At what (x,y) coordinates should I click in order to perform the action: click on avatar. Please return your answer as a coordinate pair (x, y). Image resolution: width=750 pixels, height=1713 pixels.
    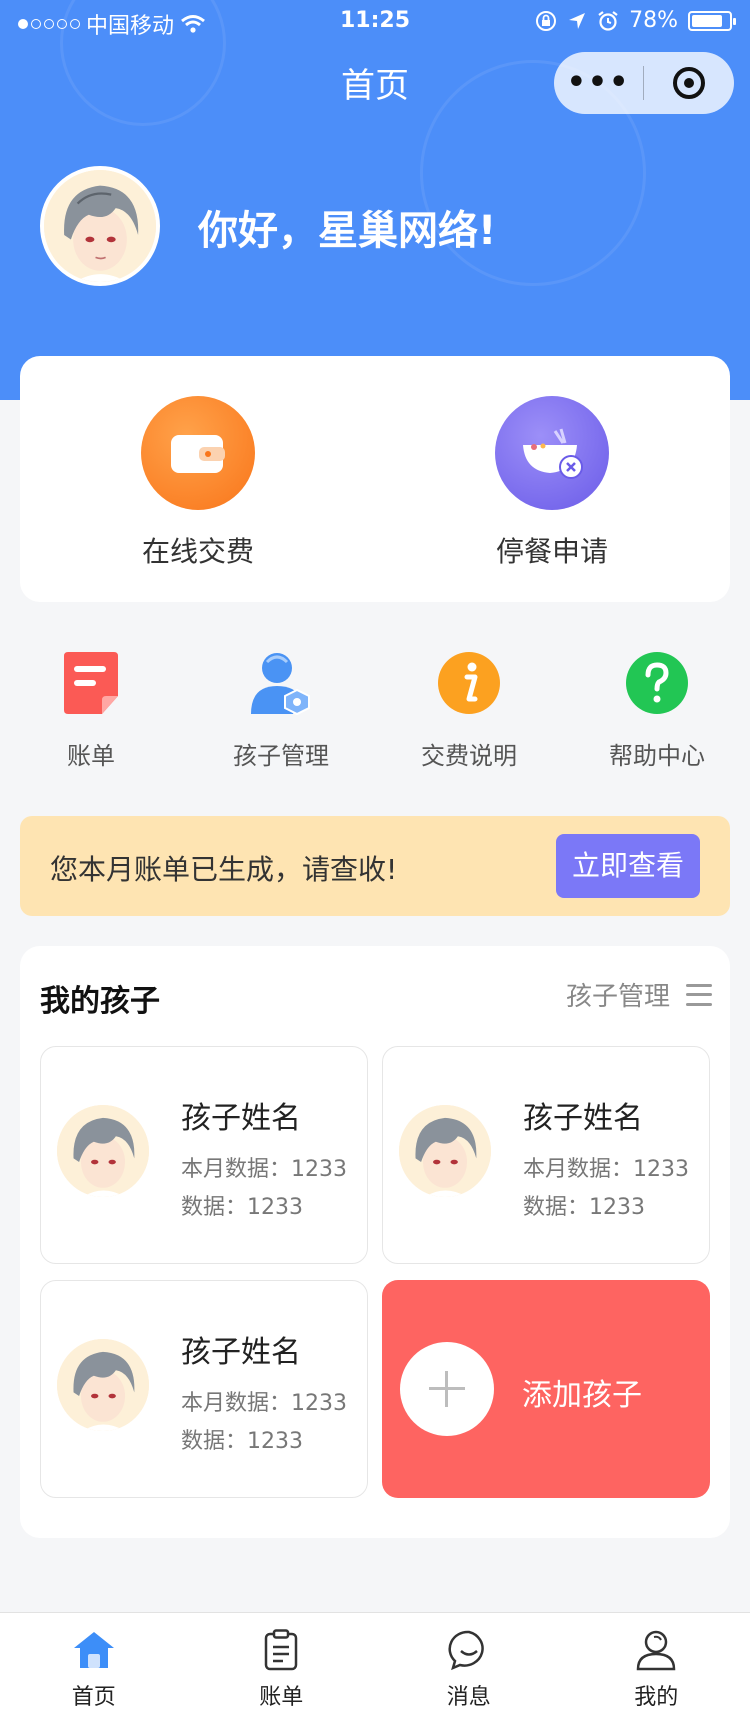
    Looking at the image, I should click on (100, 226).